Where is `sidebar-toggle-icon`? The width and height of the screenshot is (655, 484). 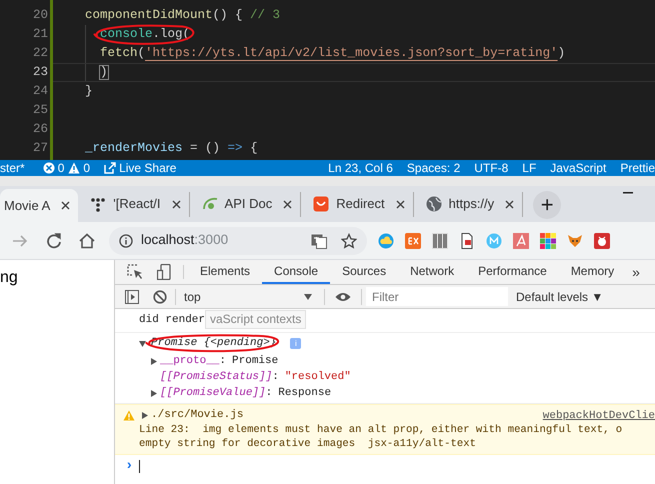 sidebar-toggle-icon is located at coordinates (132, 297).